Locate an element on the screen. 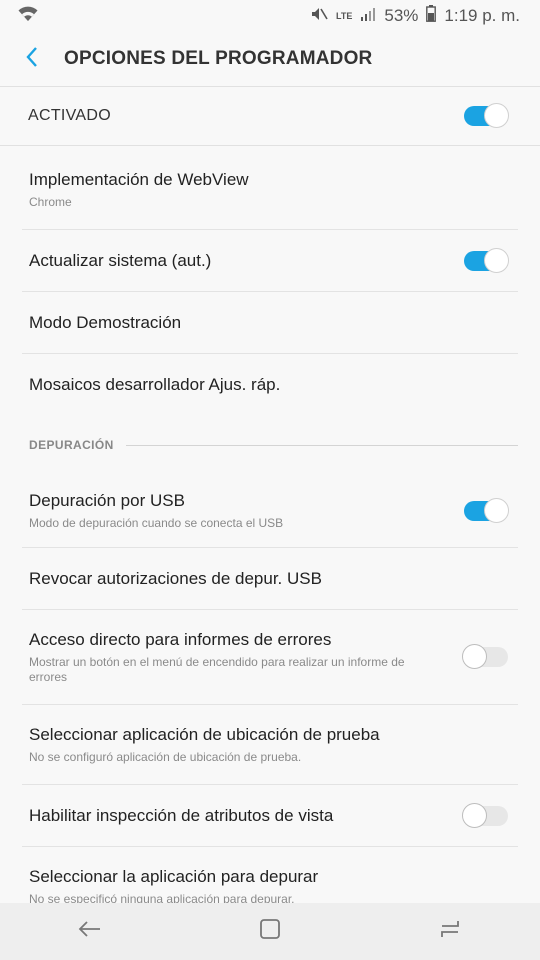  item-title: Implementación de WebView is located at coordinates (139, 179).